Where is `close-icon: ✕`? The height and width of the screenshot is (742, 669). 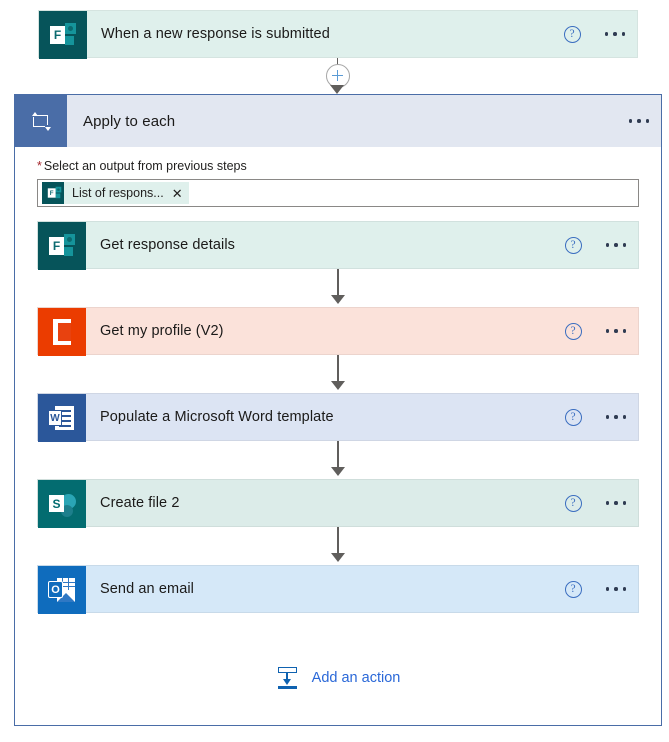 close-icon: ✕ is located at coordinates (177, 193).